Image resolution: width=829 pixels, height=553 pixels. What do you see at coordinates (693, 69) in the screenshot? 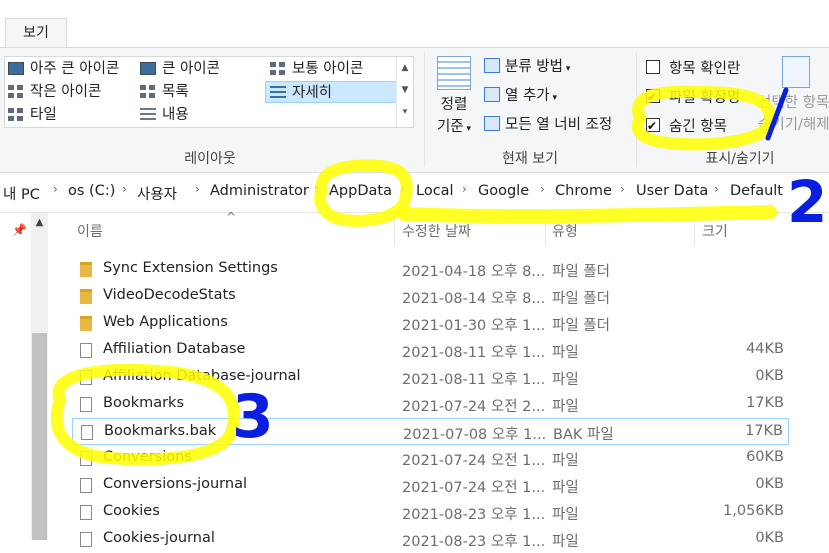
I see `item-check-boxes-toggle: 항목 확인란` at bounding box center [693, 69].